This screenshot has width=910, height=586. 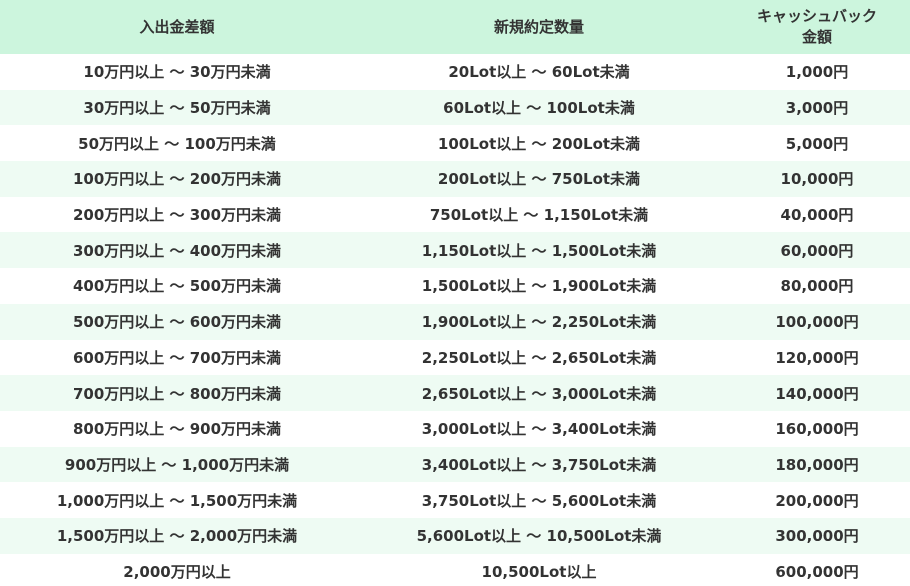 I want to click on cell-cashback: 300,000円, so click(x=817, y=535).